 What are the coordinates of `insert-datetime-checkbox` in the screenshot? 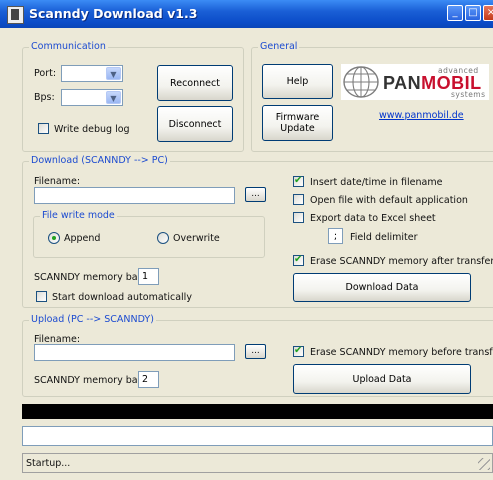 It's located at (298, 181).